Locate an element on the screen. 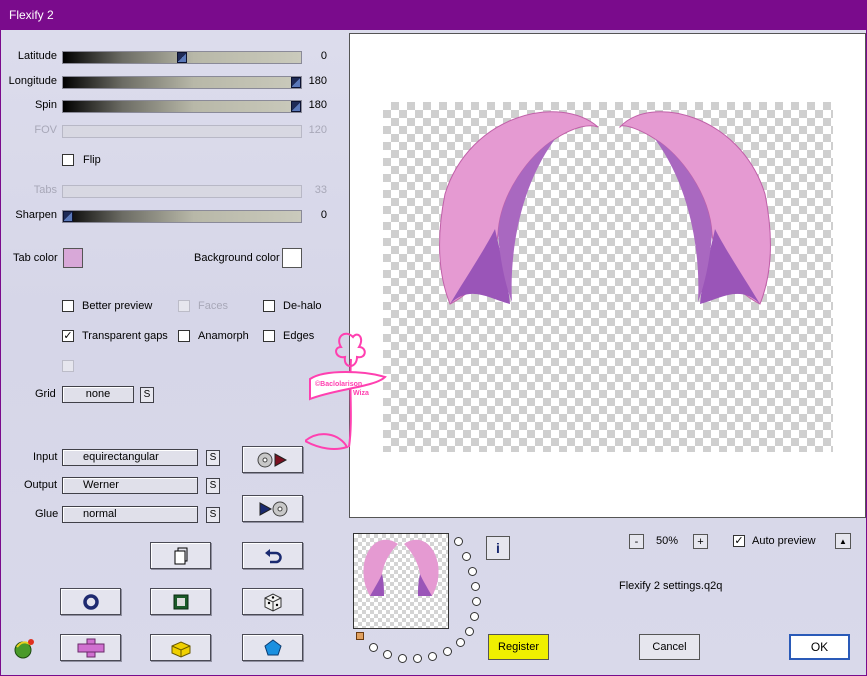  anamorph-label: Anamorph is located at coordinates (223, 336).